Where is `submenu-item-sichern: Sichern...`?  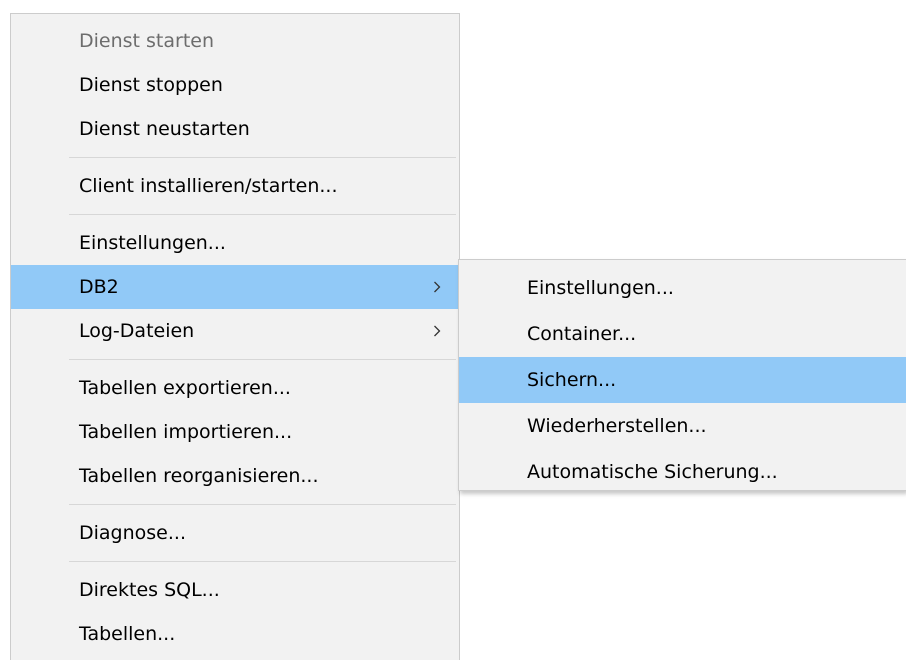 submenu-item-sichern: Sichern... is located at coordinates (682, 380).